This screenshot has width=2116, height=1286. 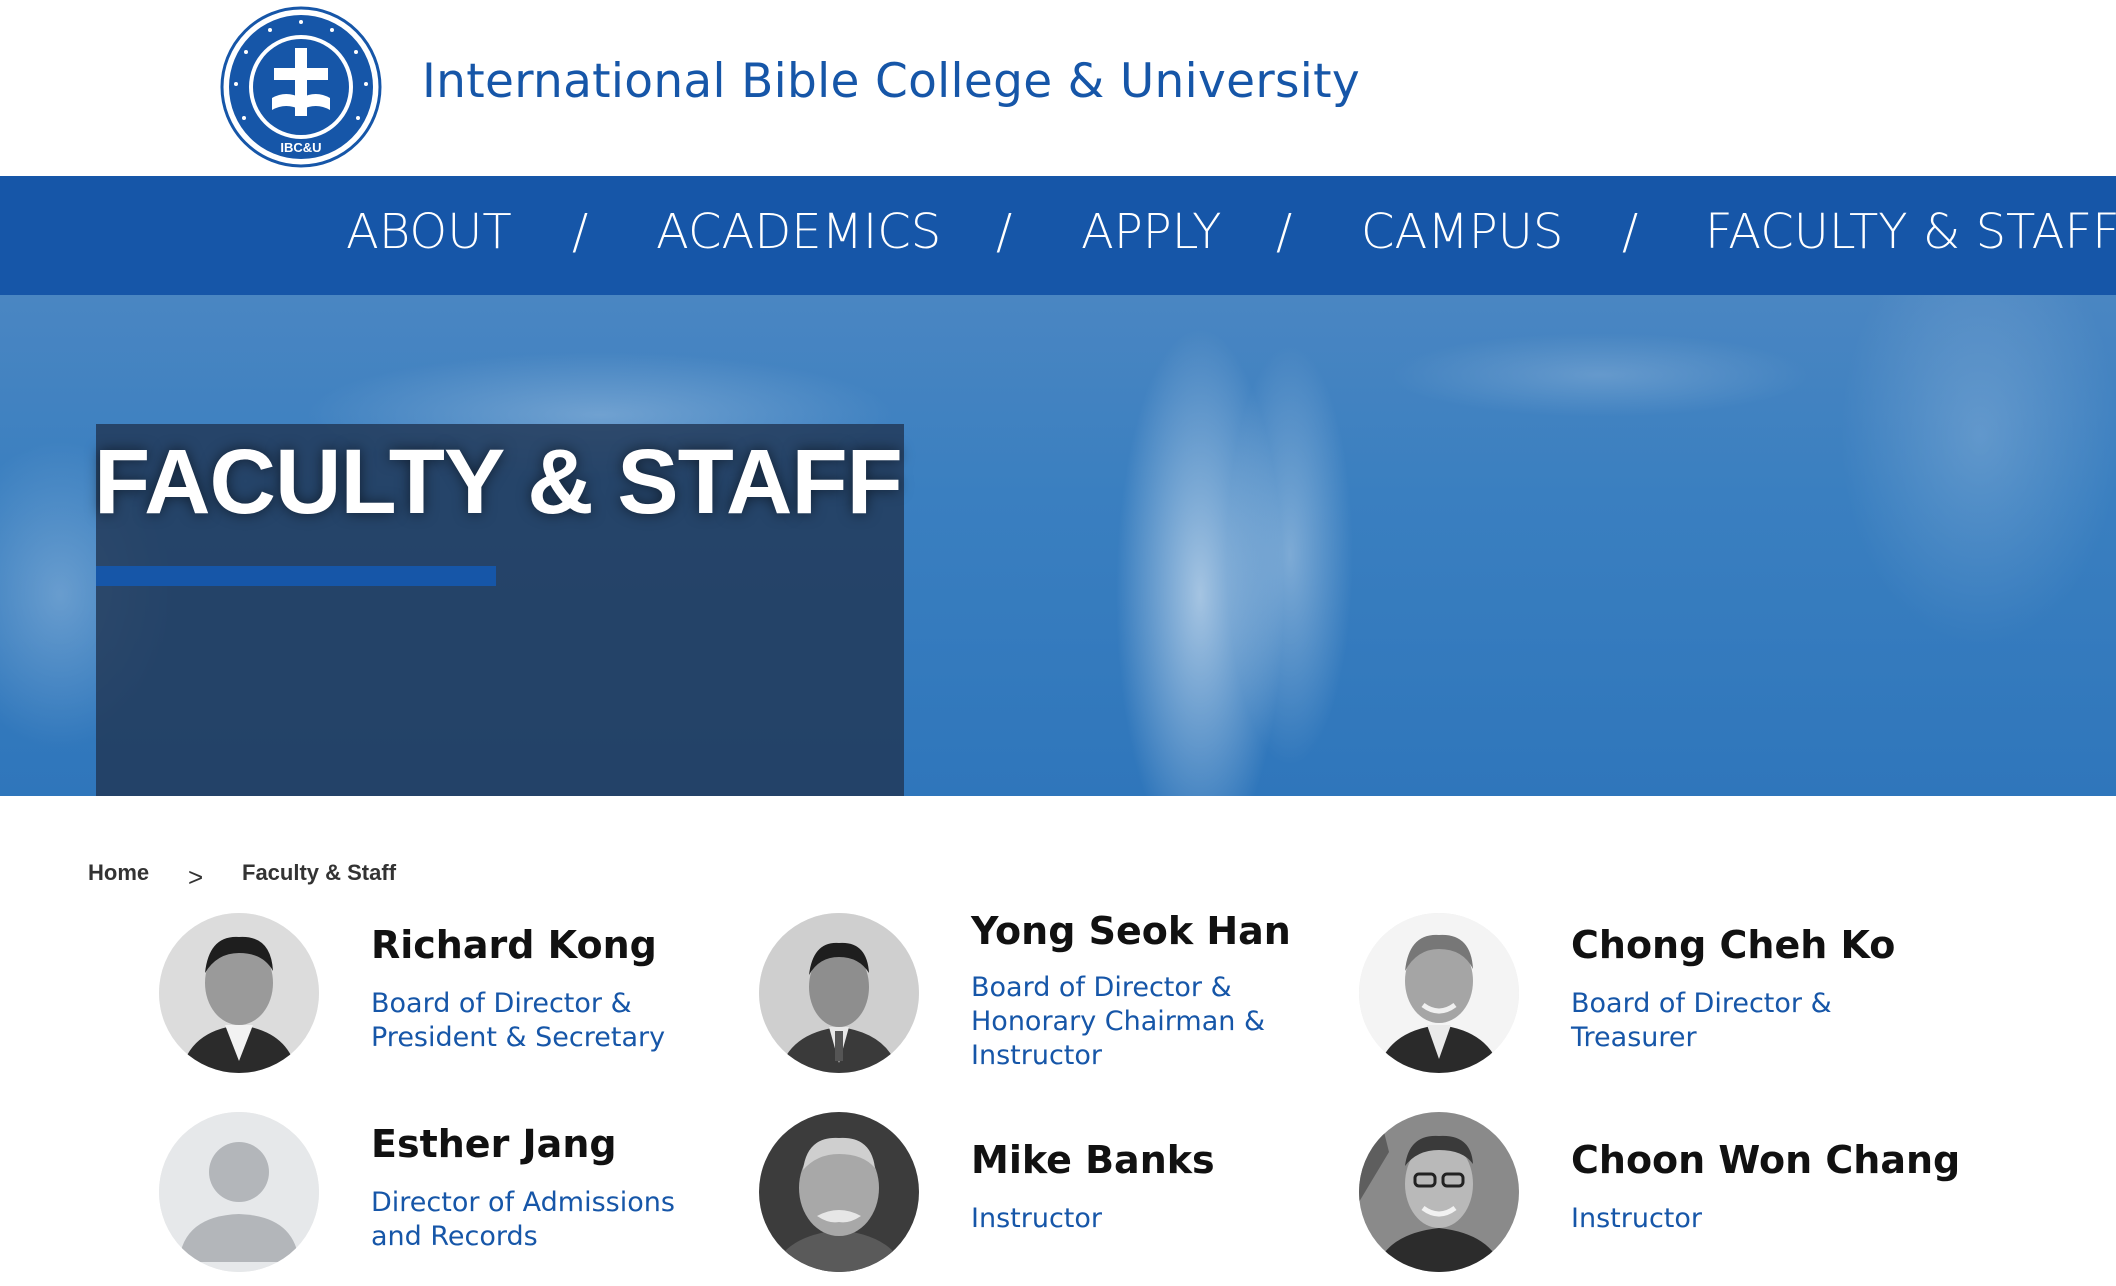 I want to click on svg-text: IBC&U, so click(x=300, y=147).